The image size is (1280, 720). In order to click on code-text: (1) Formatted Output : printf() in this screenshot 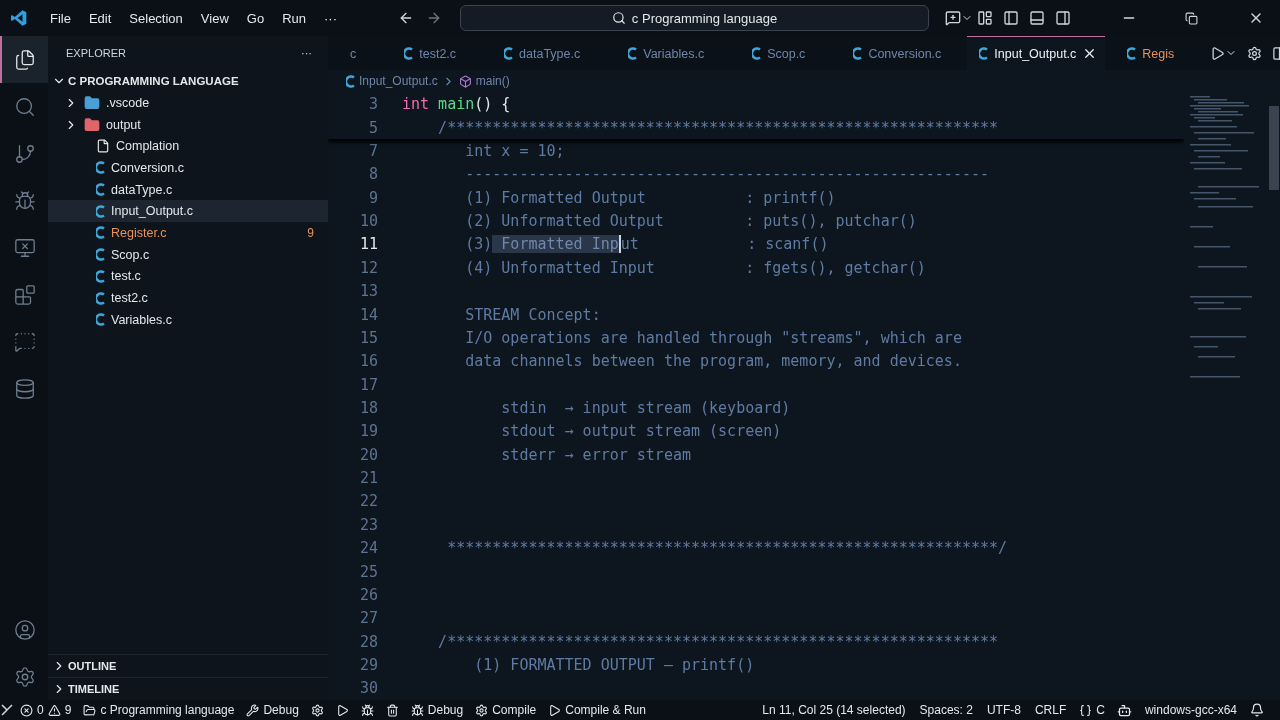, I will do `click(650, 197)`.